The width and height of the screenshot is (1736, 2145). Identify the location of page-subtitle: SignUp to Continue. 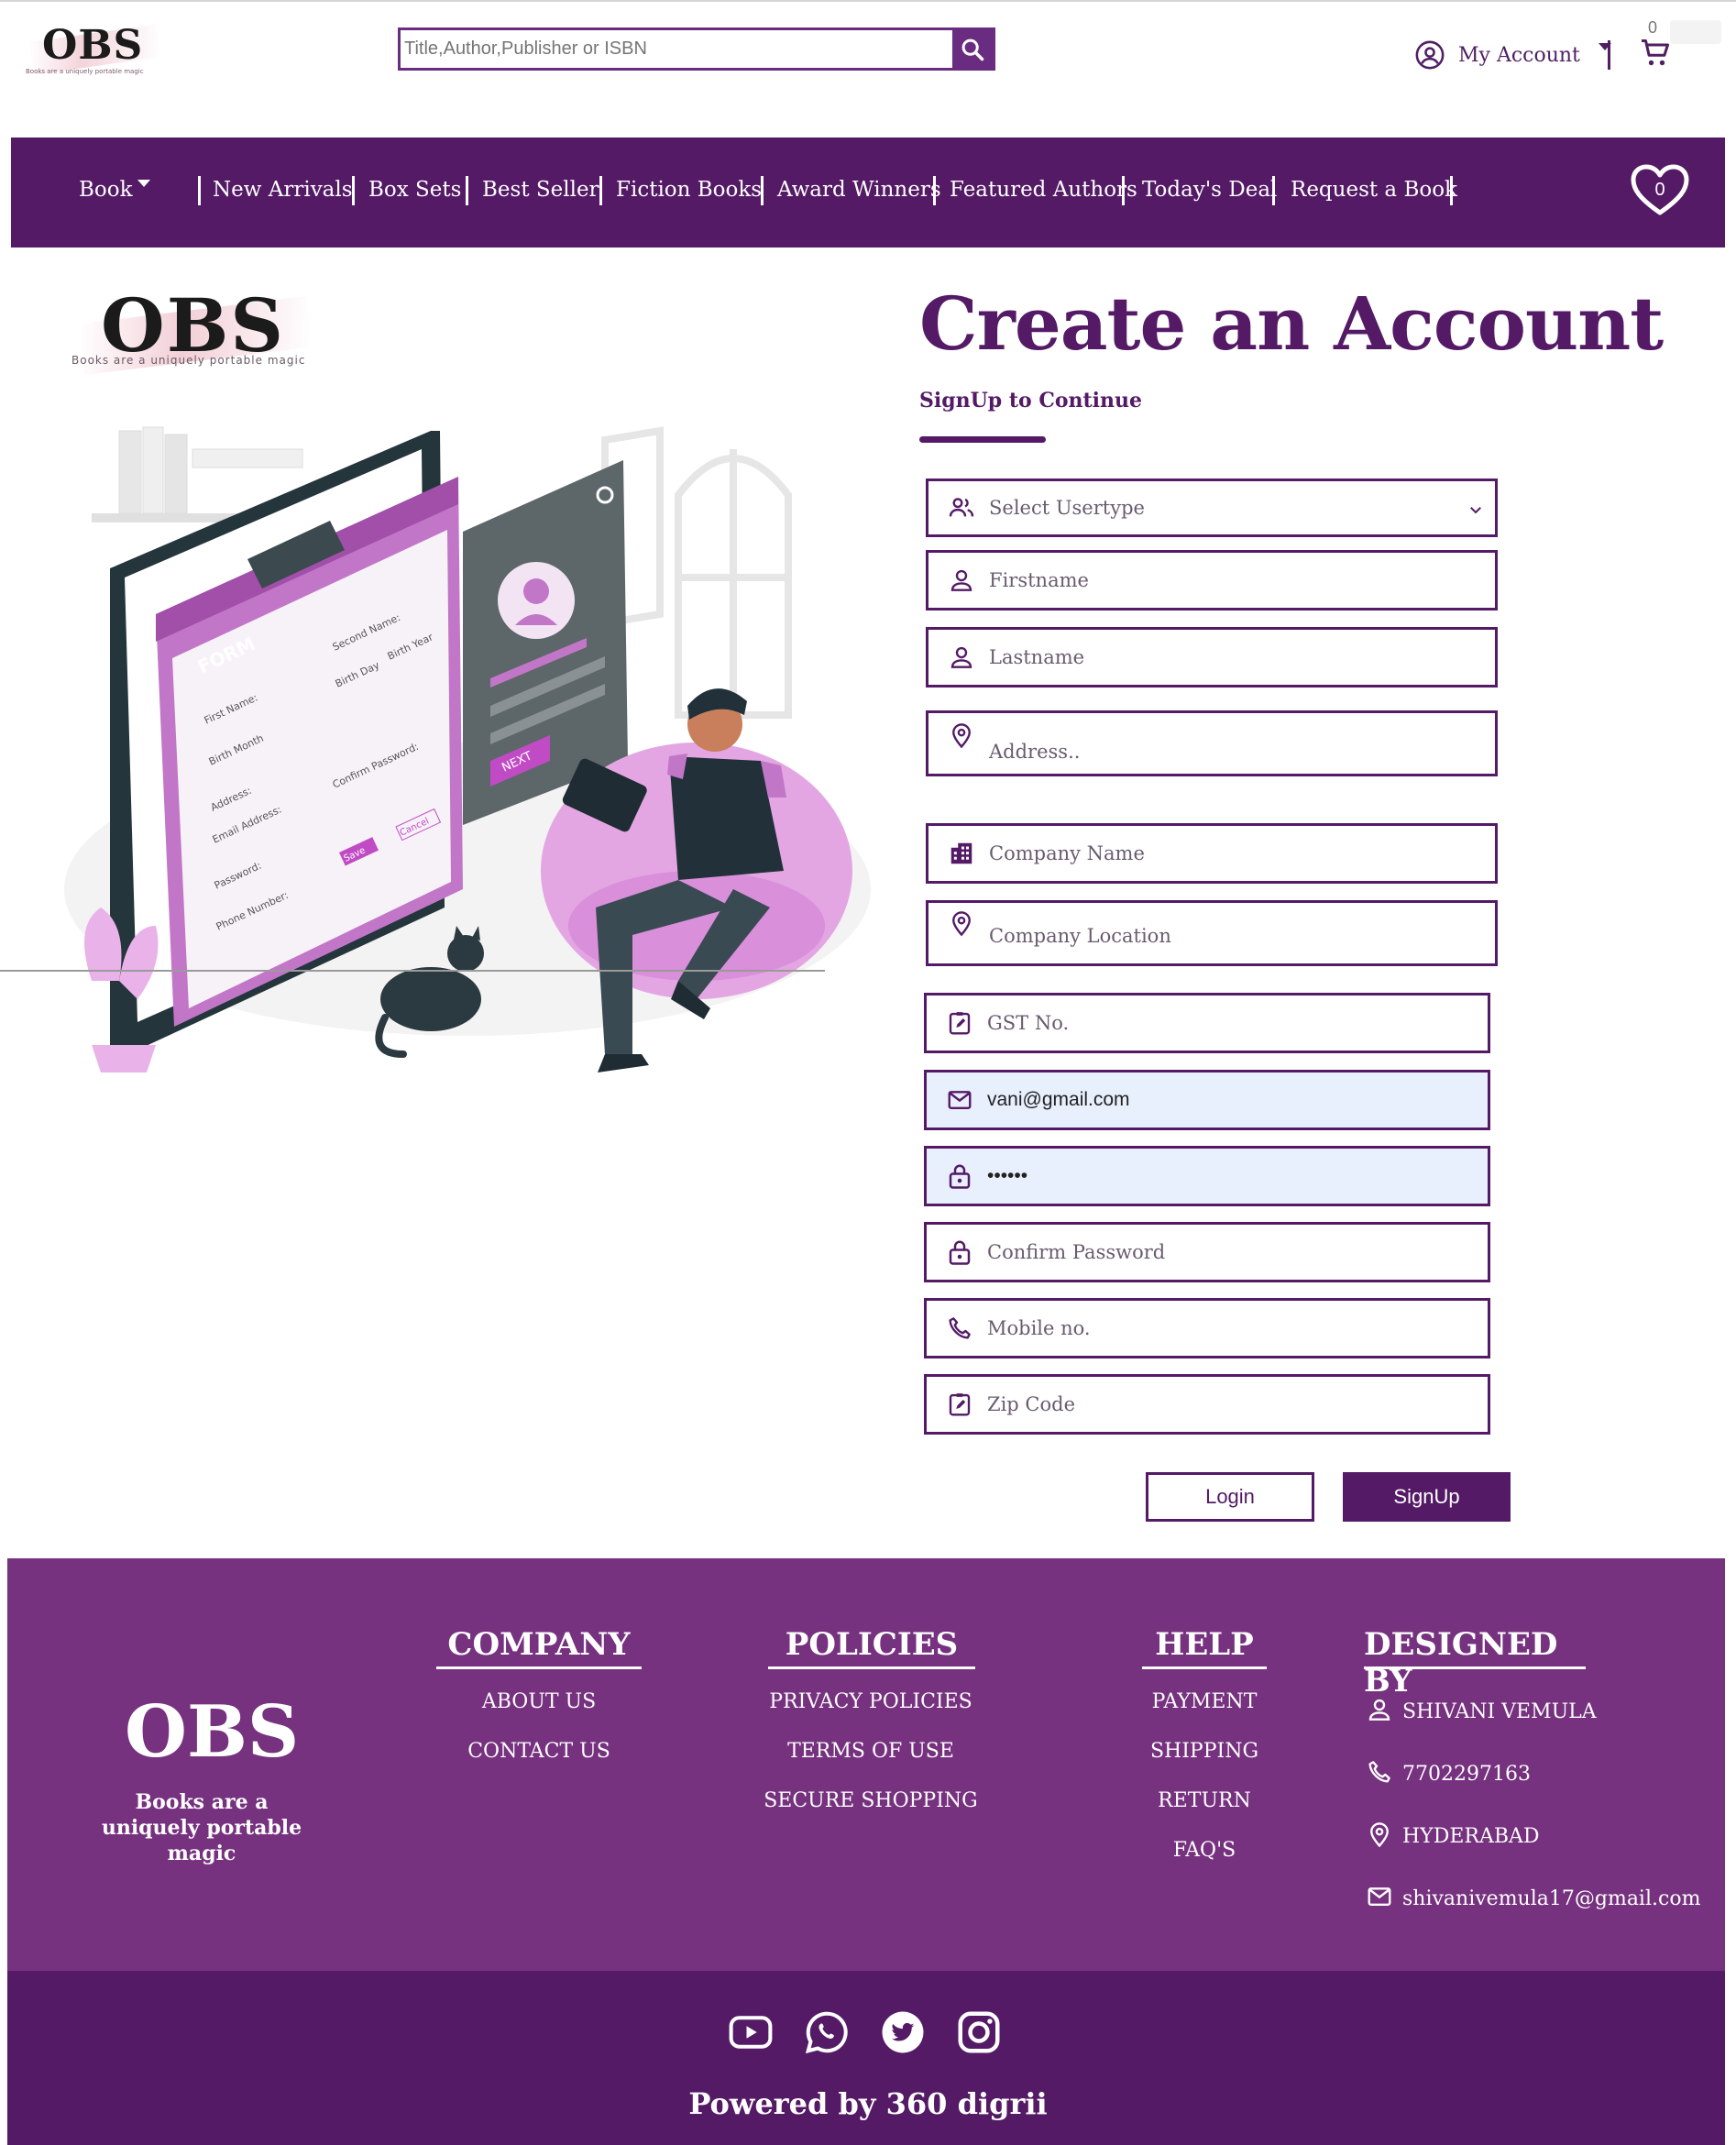
(1031, 400).